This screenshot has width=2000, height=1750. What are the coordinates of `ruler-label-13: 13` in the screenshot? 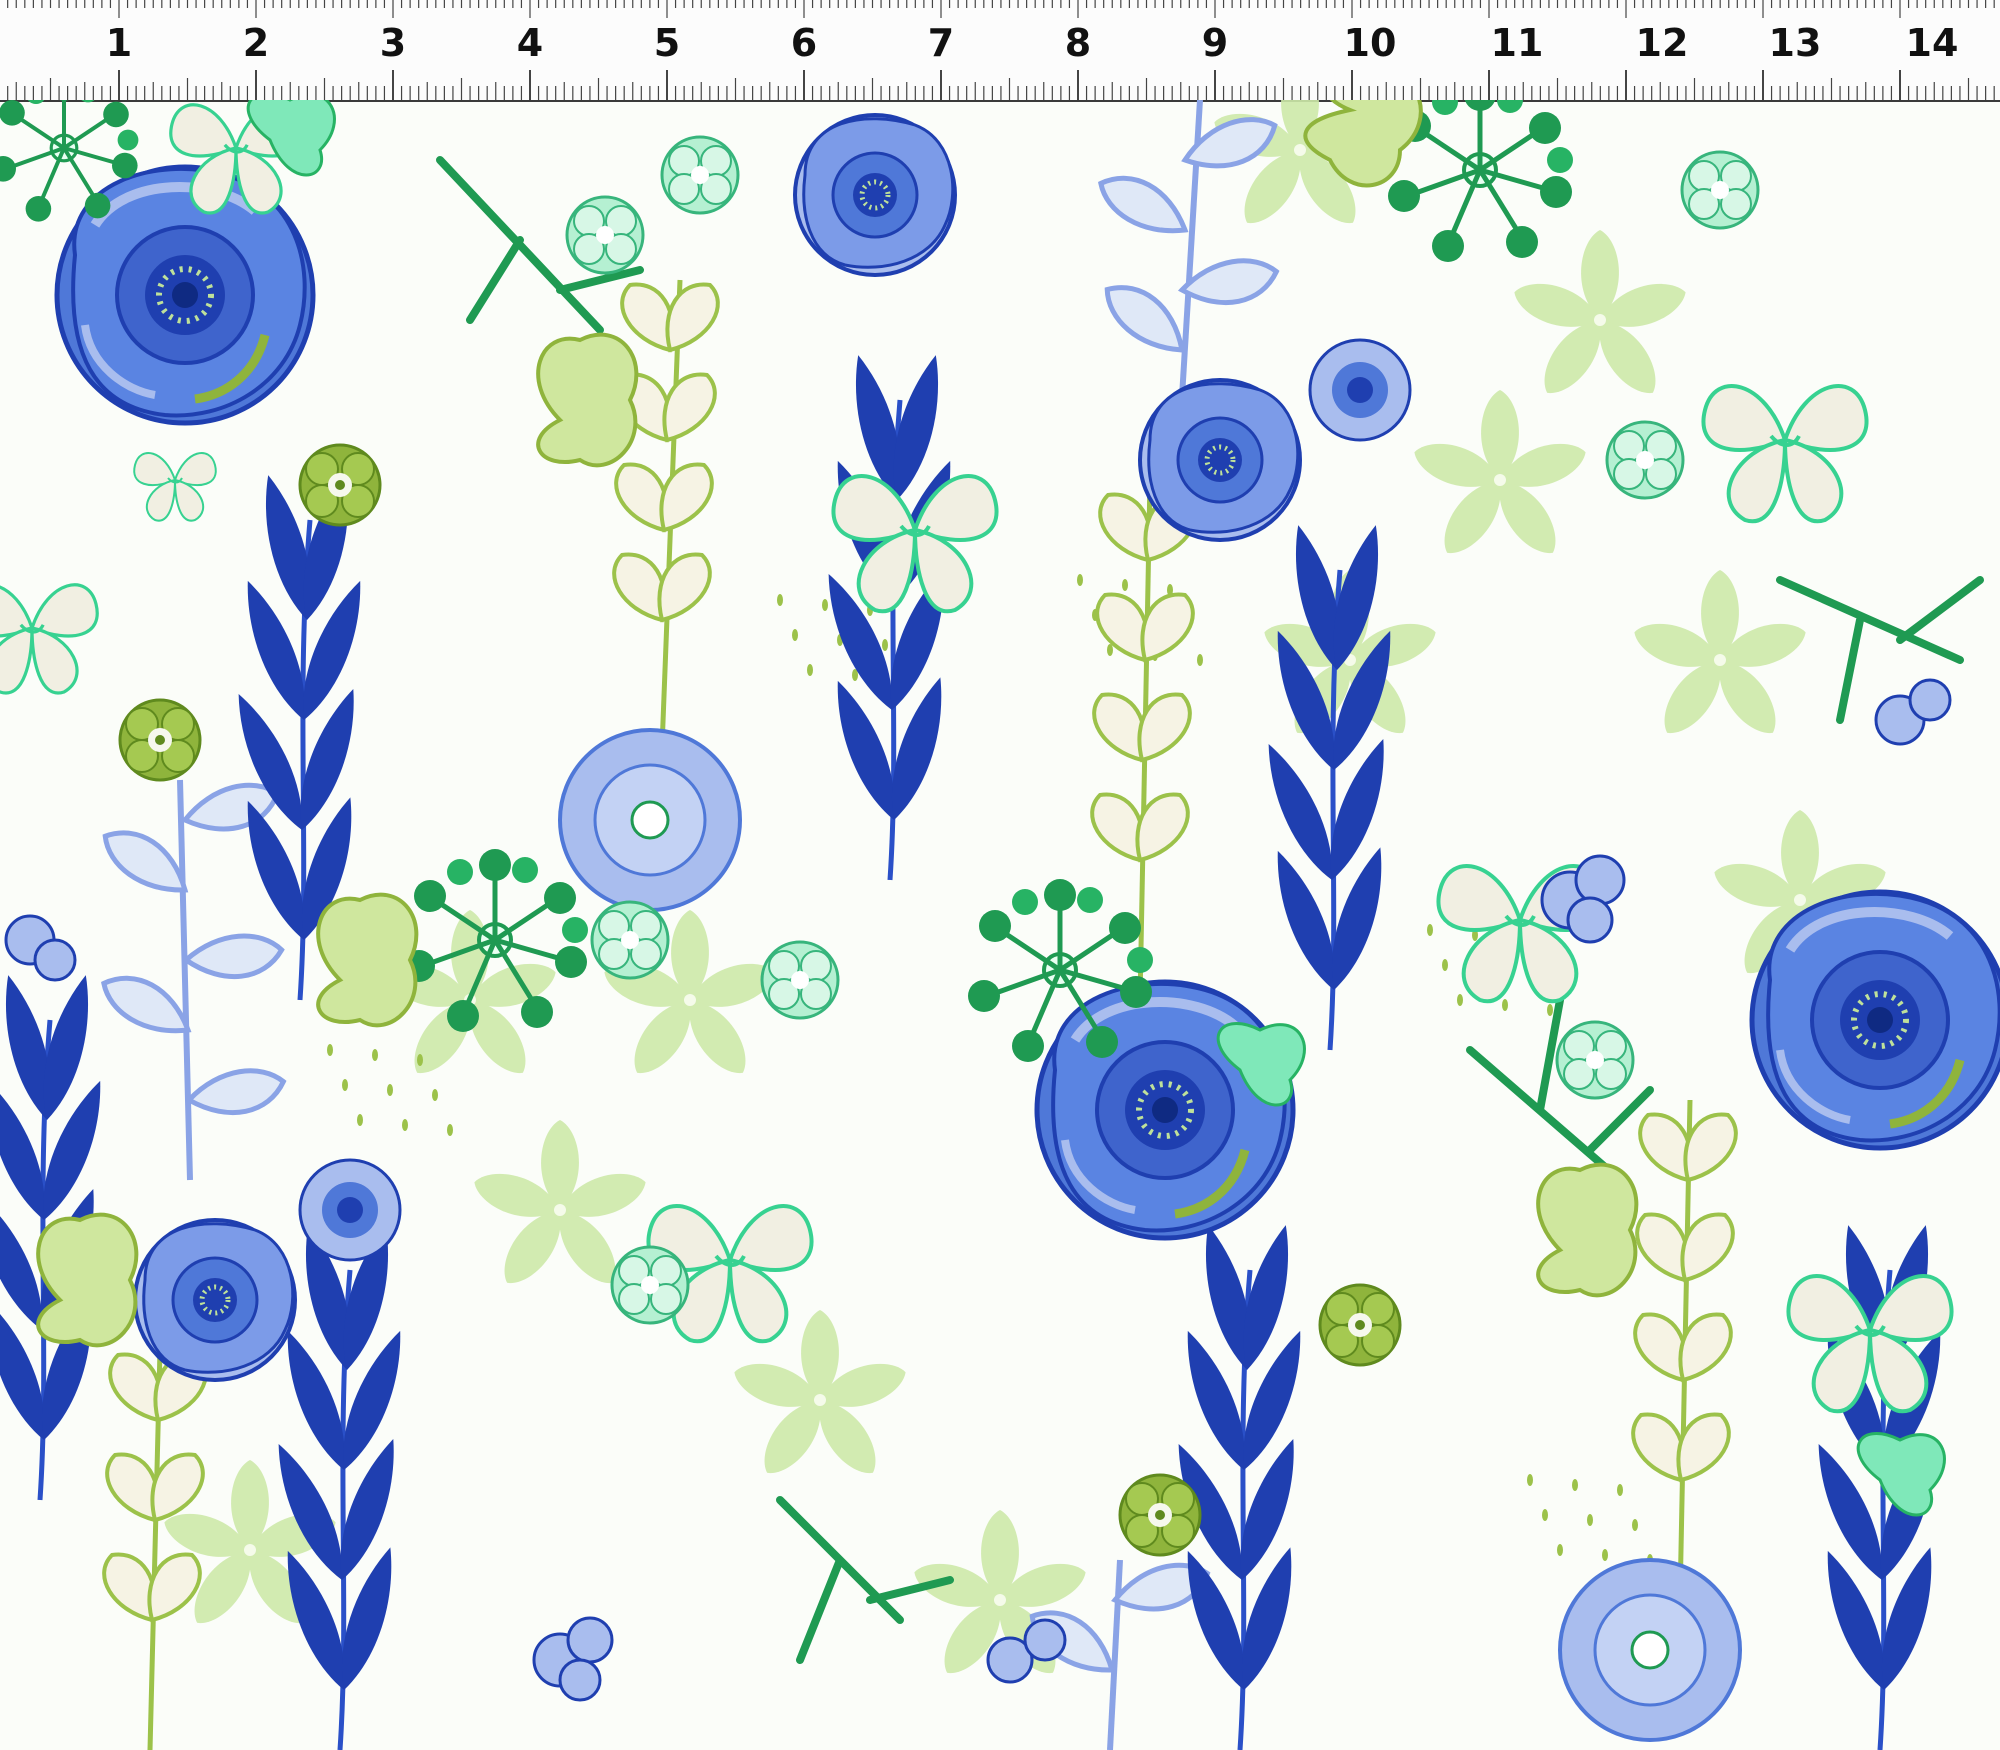 It's located at (1795, 43).